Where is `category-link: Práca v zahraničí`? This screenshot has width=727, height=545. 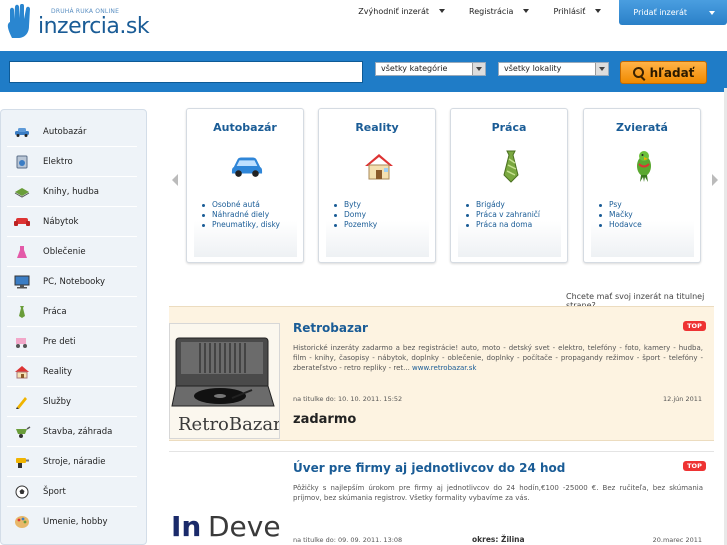
category-link: Práca v zahraničí is located at coordinates (513, 215).